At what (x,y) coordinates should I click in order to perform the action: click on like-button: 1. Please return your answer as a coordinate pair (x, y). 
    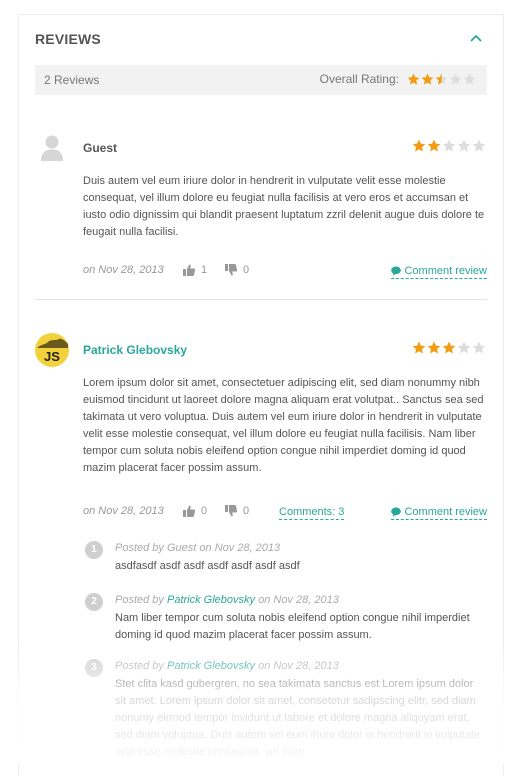
    Looking at the image, I should click on (195, 270).